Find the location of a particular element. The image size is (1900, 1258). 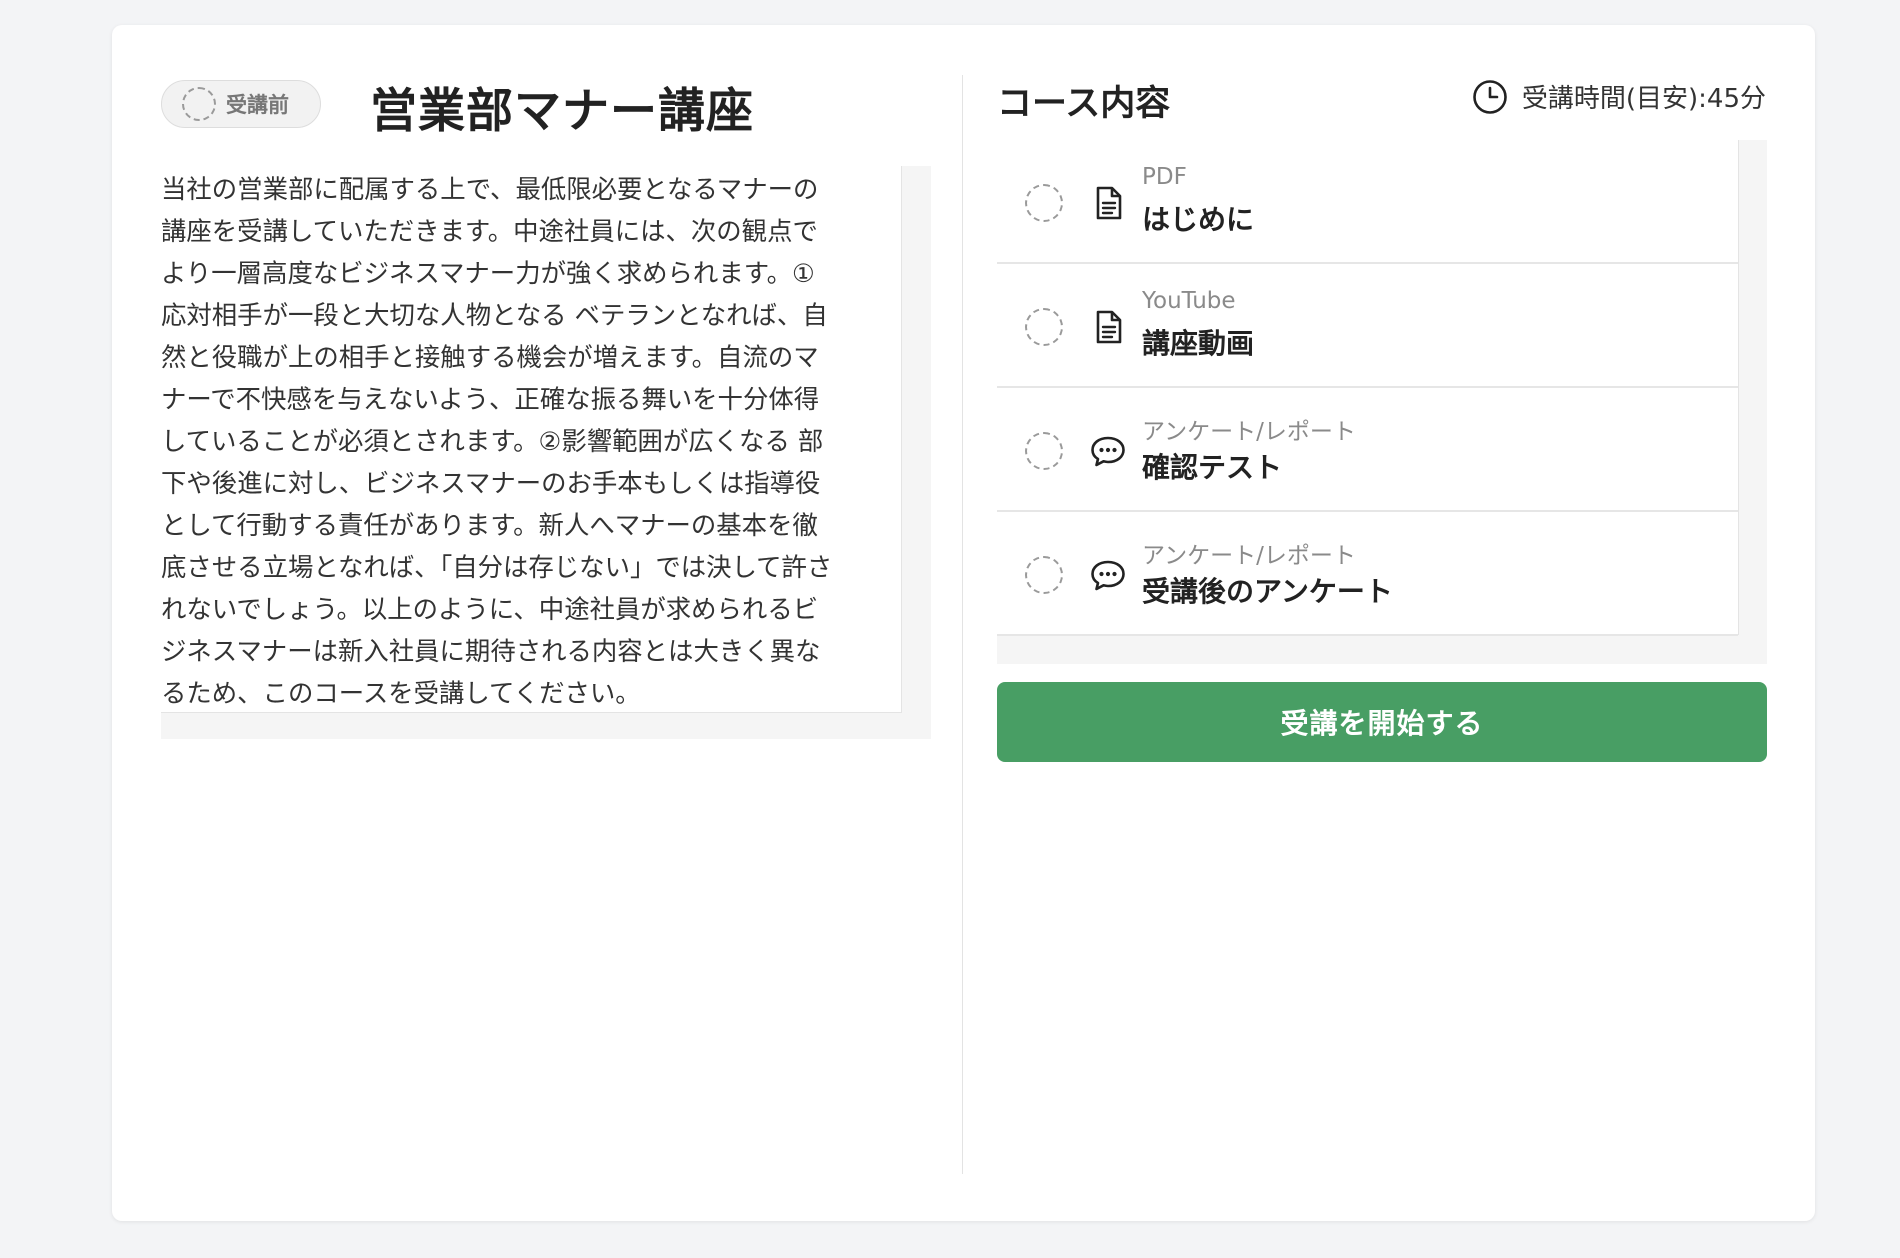

description-line: るため、このコースを受講してください。 is located at coordinates (401, 693).